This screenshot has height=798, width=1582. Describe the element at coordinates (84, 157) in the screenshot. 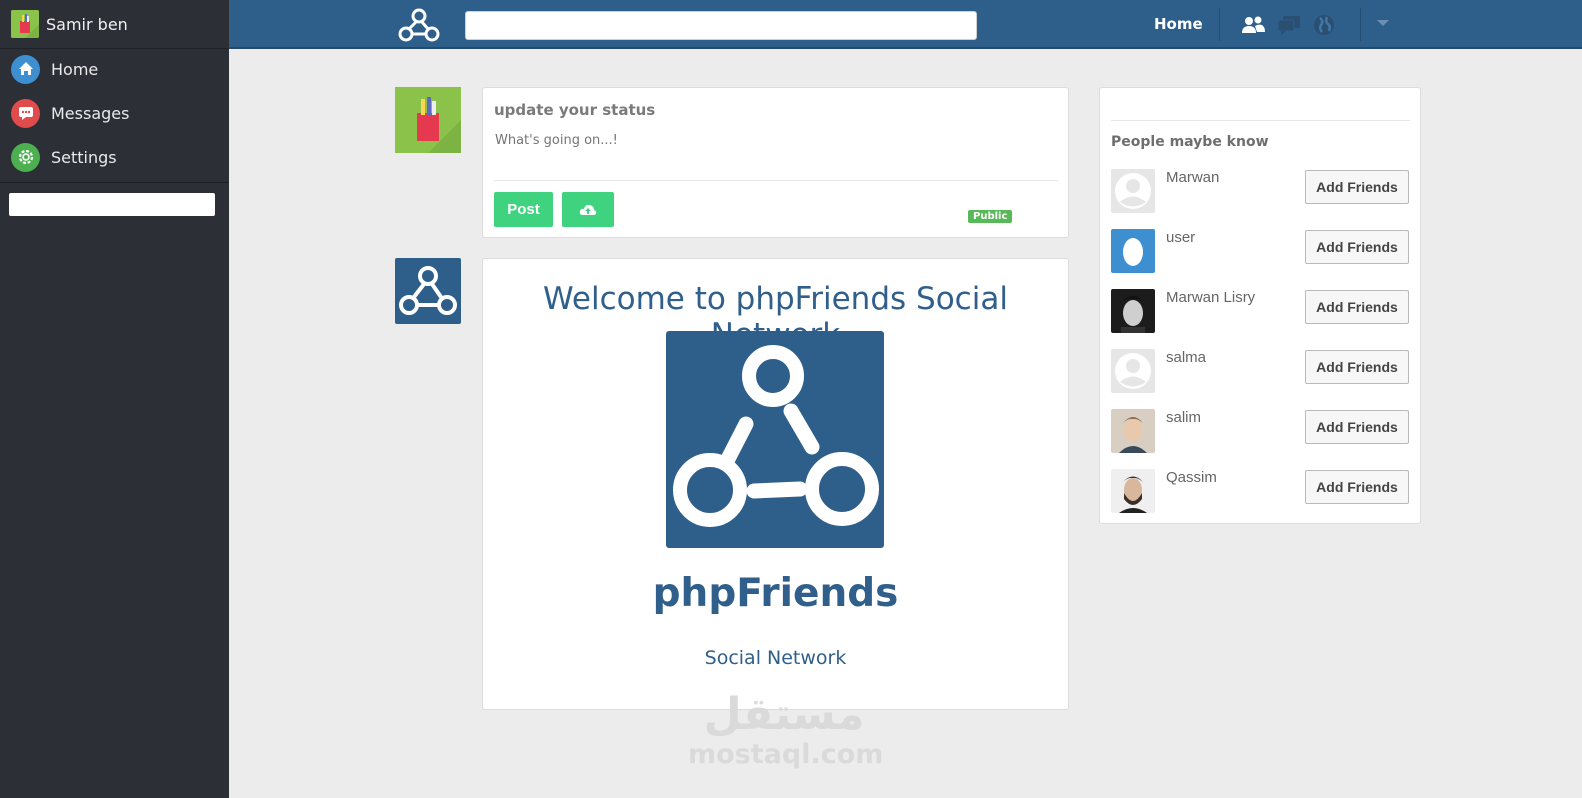

I see `sidebar-item-label: Settings` at that location.